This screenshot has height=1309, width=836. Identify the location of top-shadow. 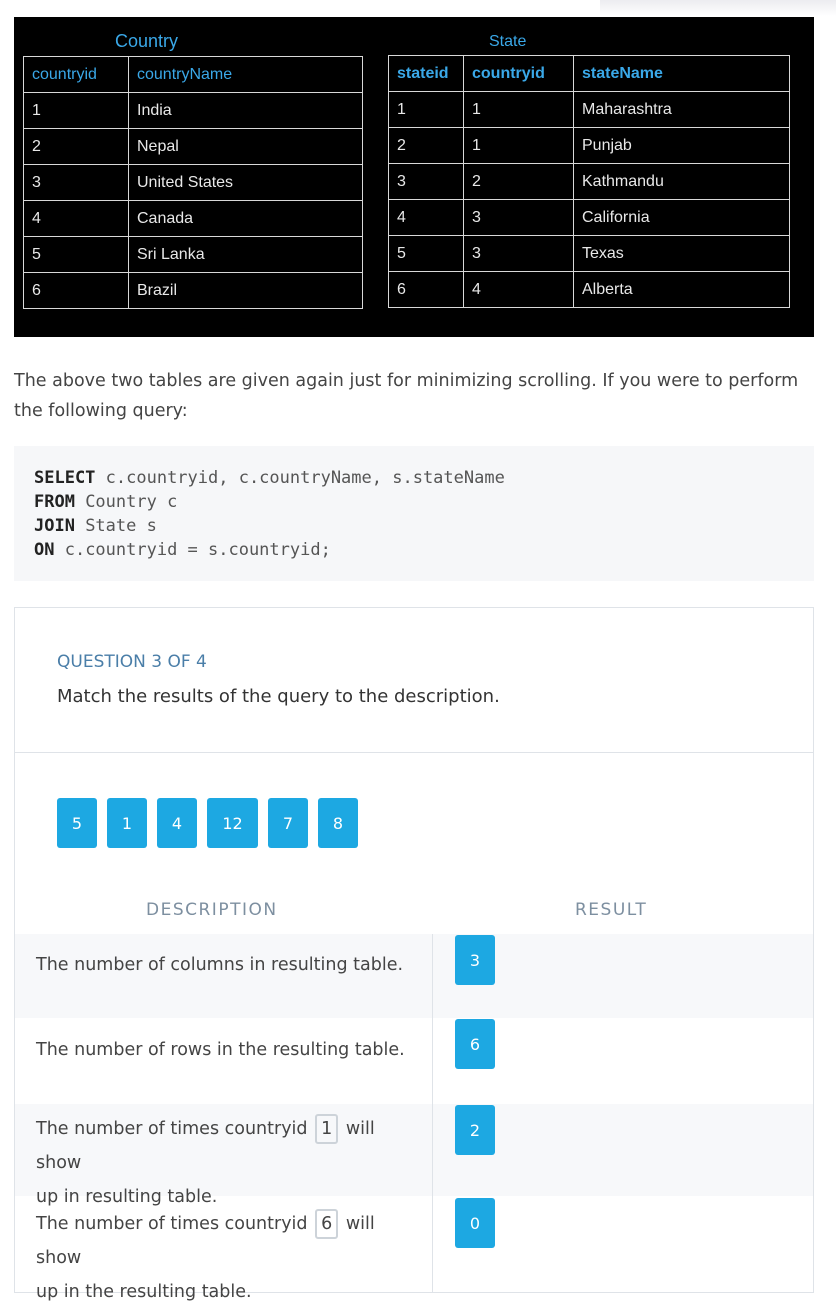
(718, 8).